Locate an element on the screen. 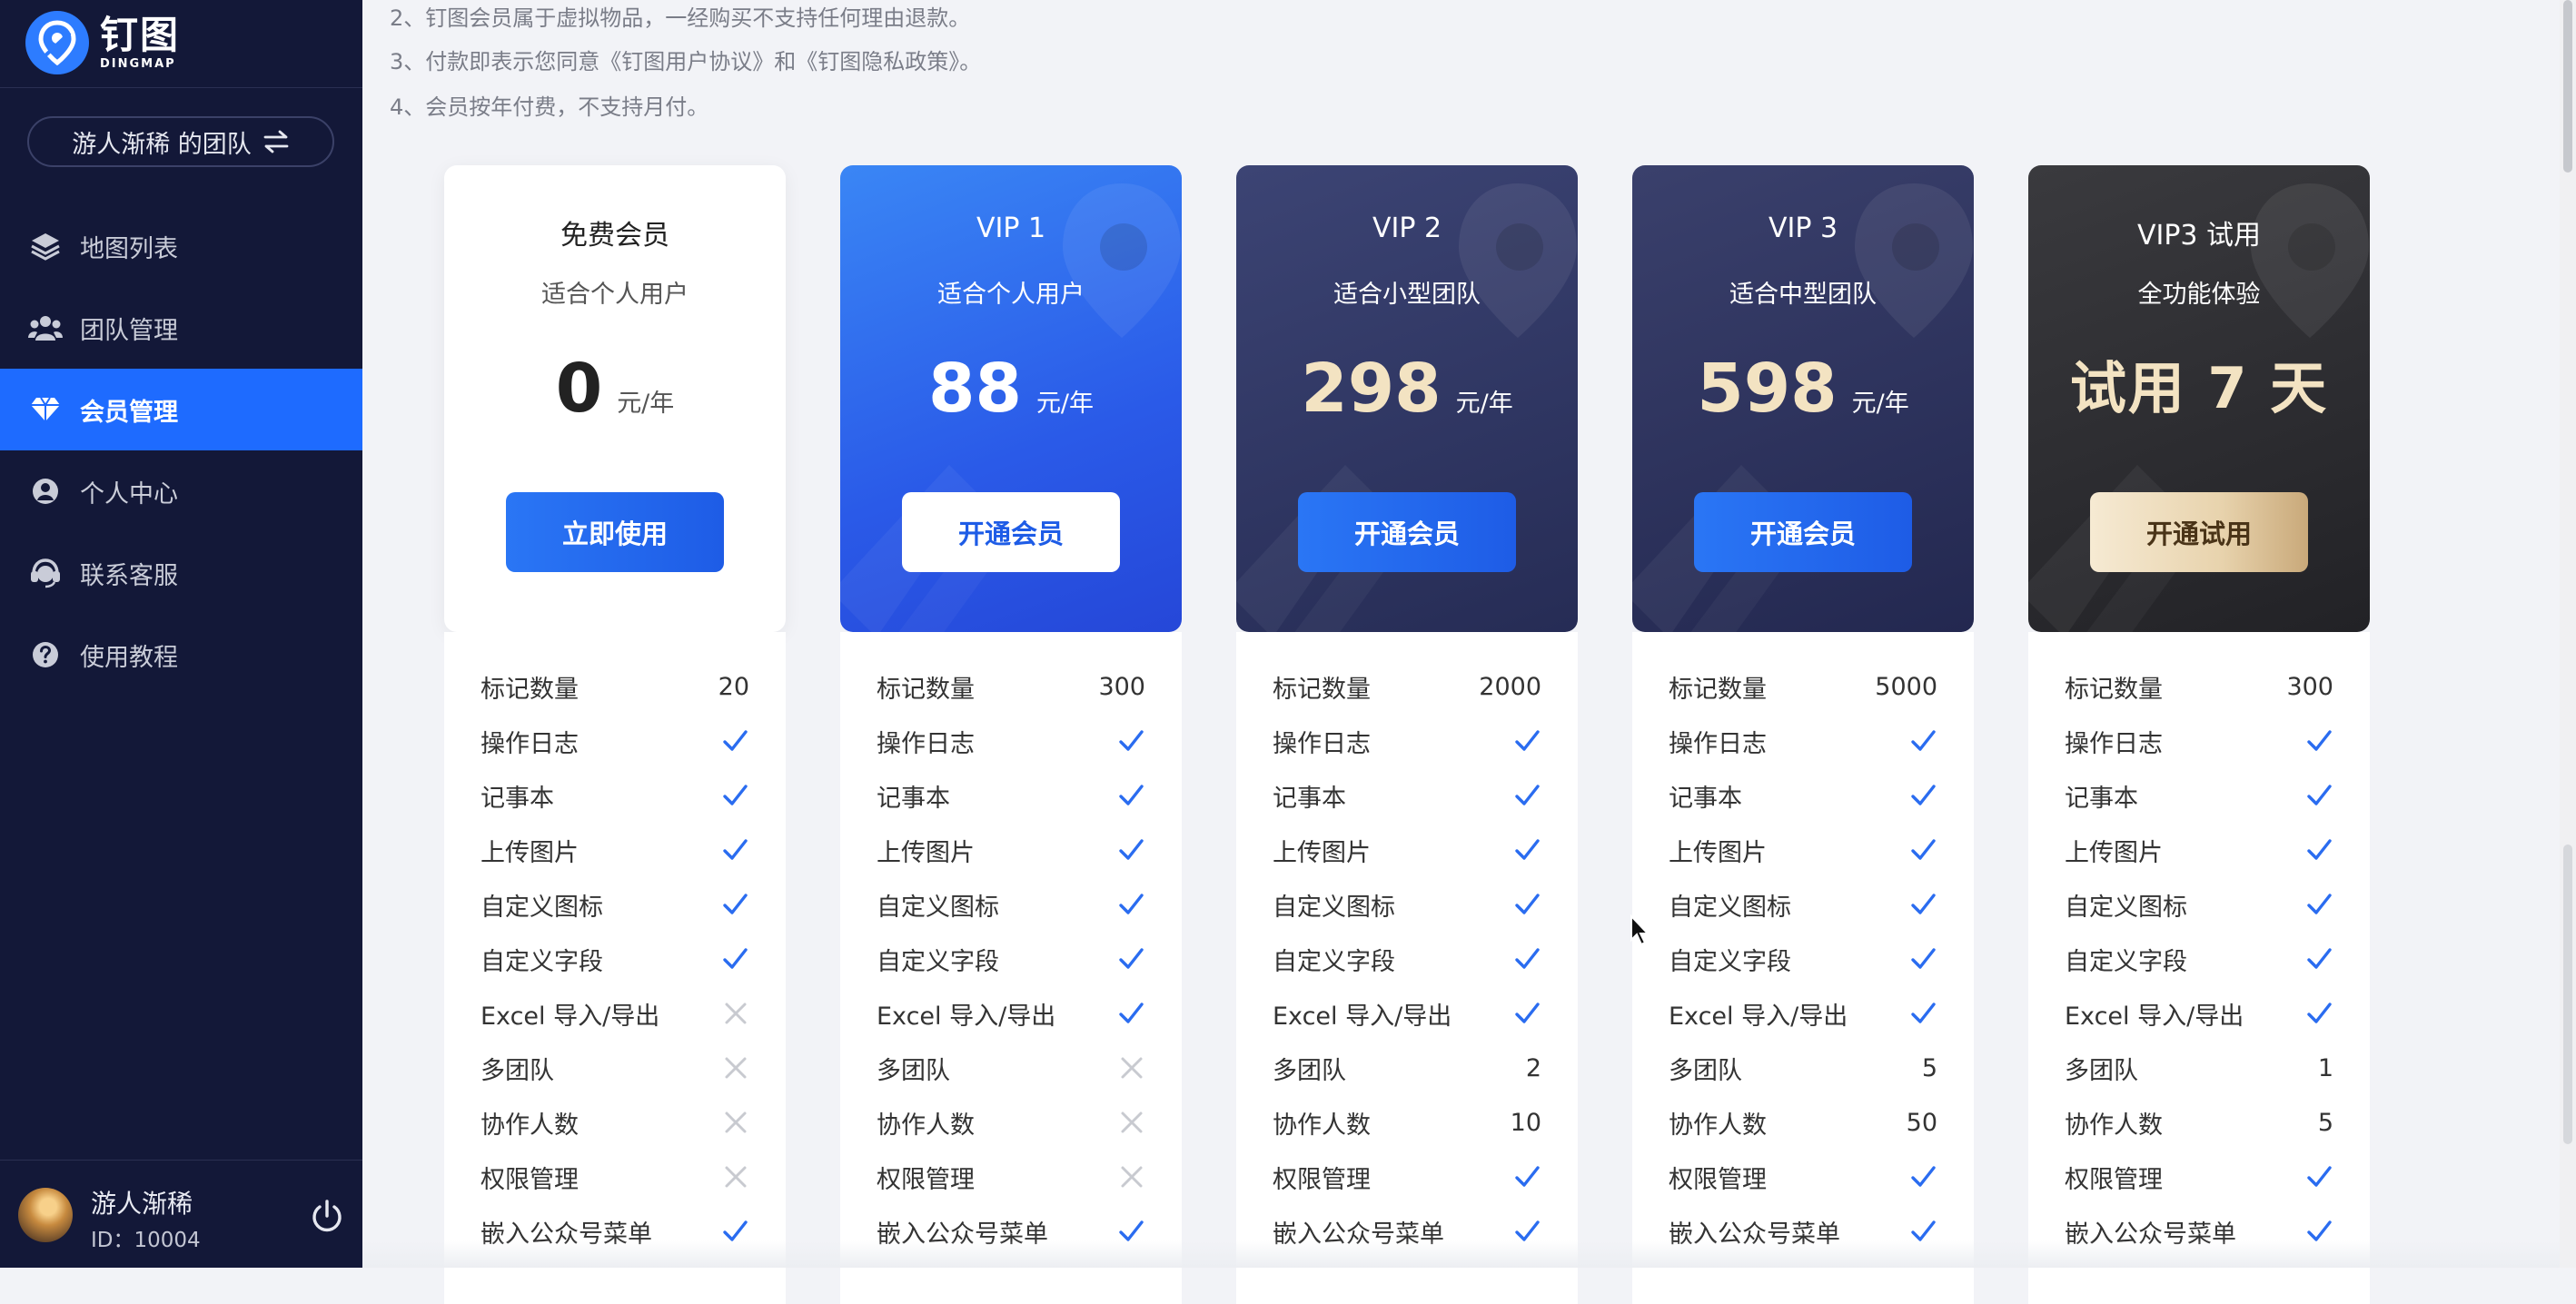 This screenshot has height=1304, width=2576. sidebar-item-label: 使用教程 is located at coordinates (129, 657).